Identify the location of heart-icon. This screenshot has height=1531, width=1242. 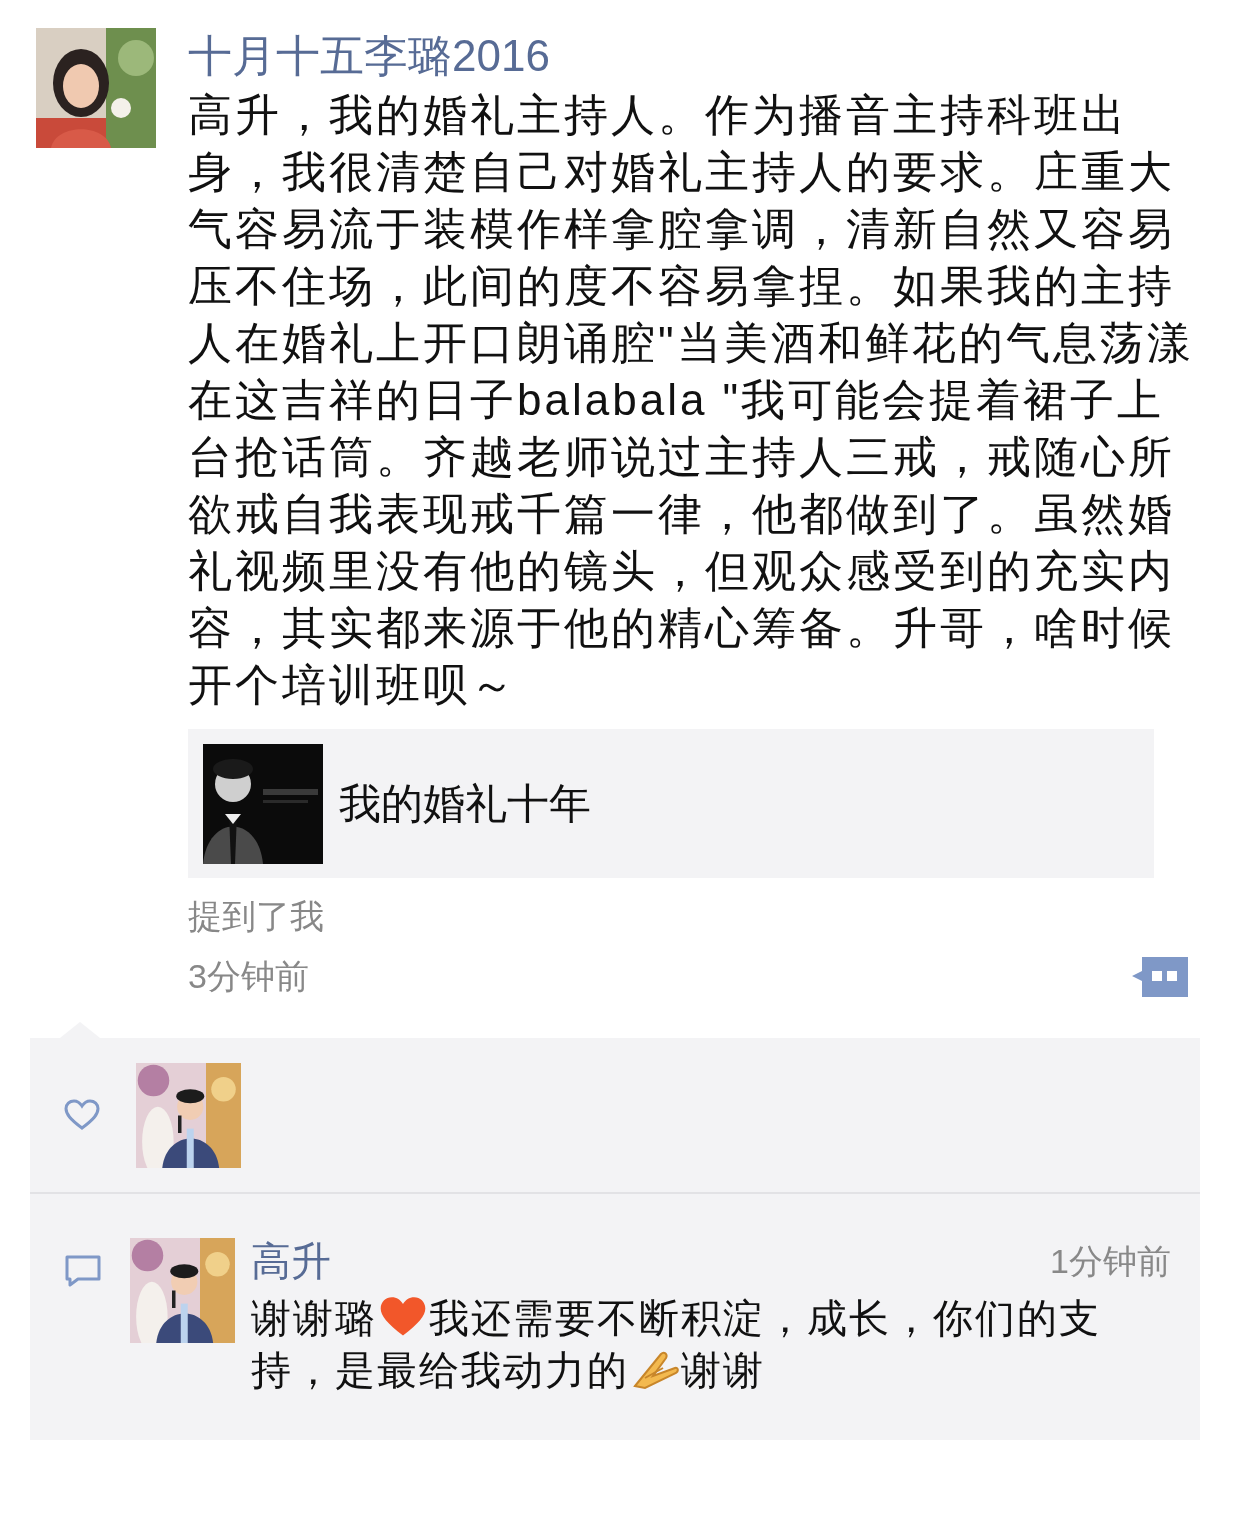
(82, 1115).